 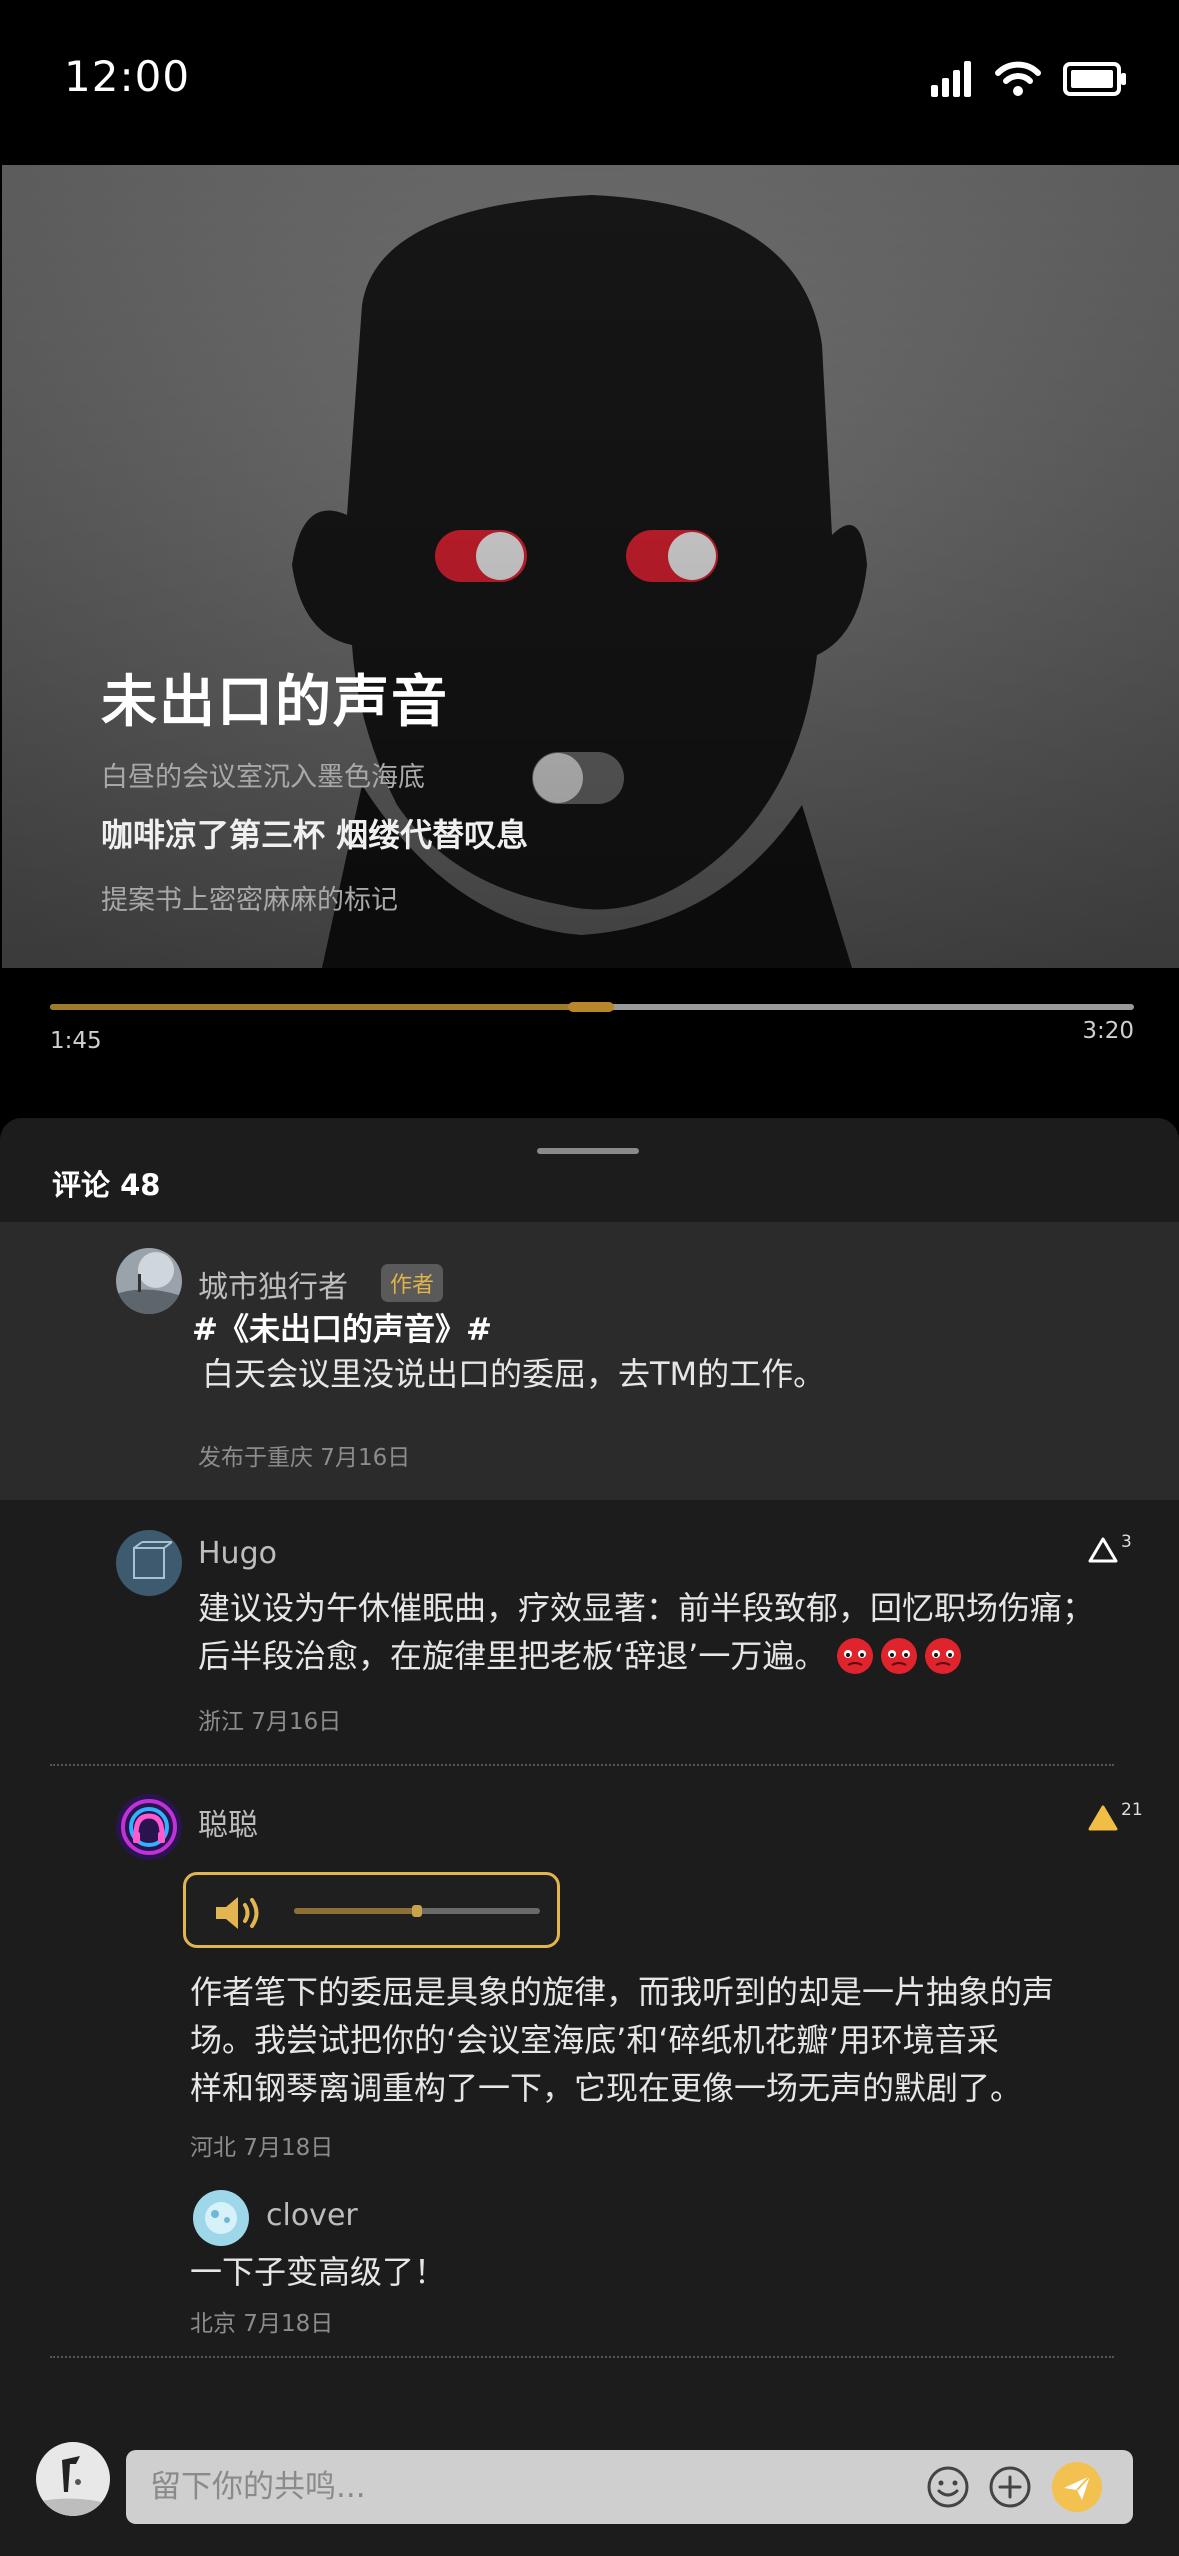 What do you see at coordinates (1103, 1550) in the screenshot?
I see `like-triangle-icon` at bounding box center [1103, 1550].